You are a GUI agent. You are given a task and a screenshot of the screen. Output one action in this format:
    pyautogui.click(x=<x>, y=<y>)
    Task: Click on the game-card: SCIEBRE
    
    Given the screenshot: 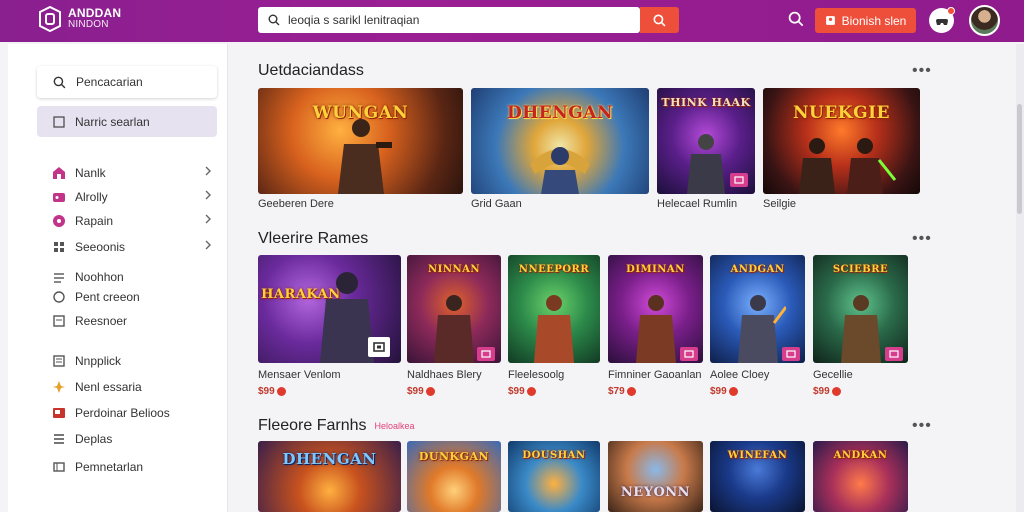 What is the action you would take?
    pyautogui.click(x=860, y=309)
    